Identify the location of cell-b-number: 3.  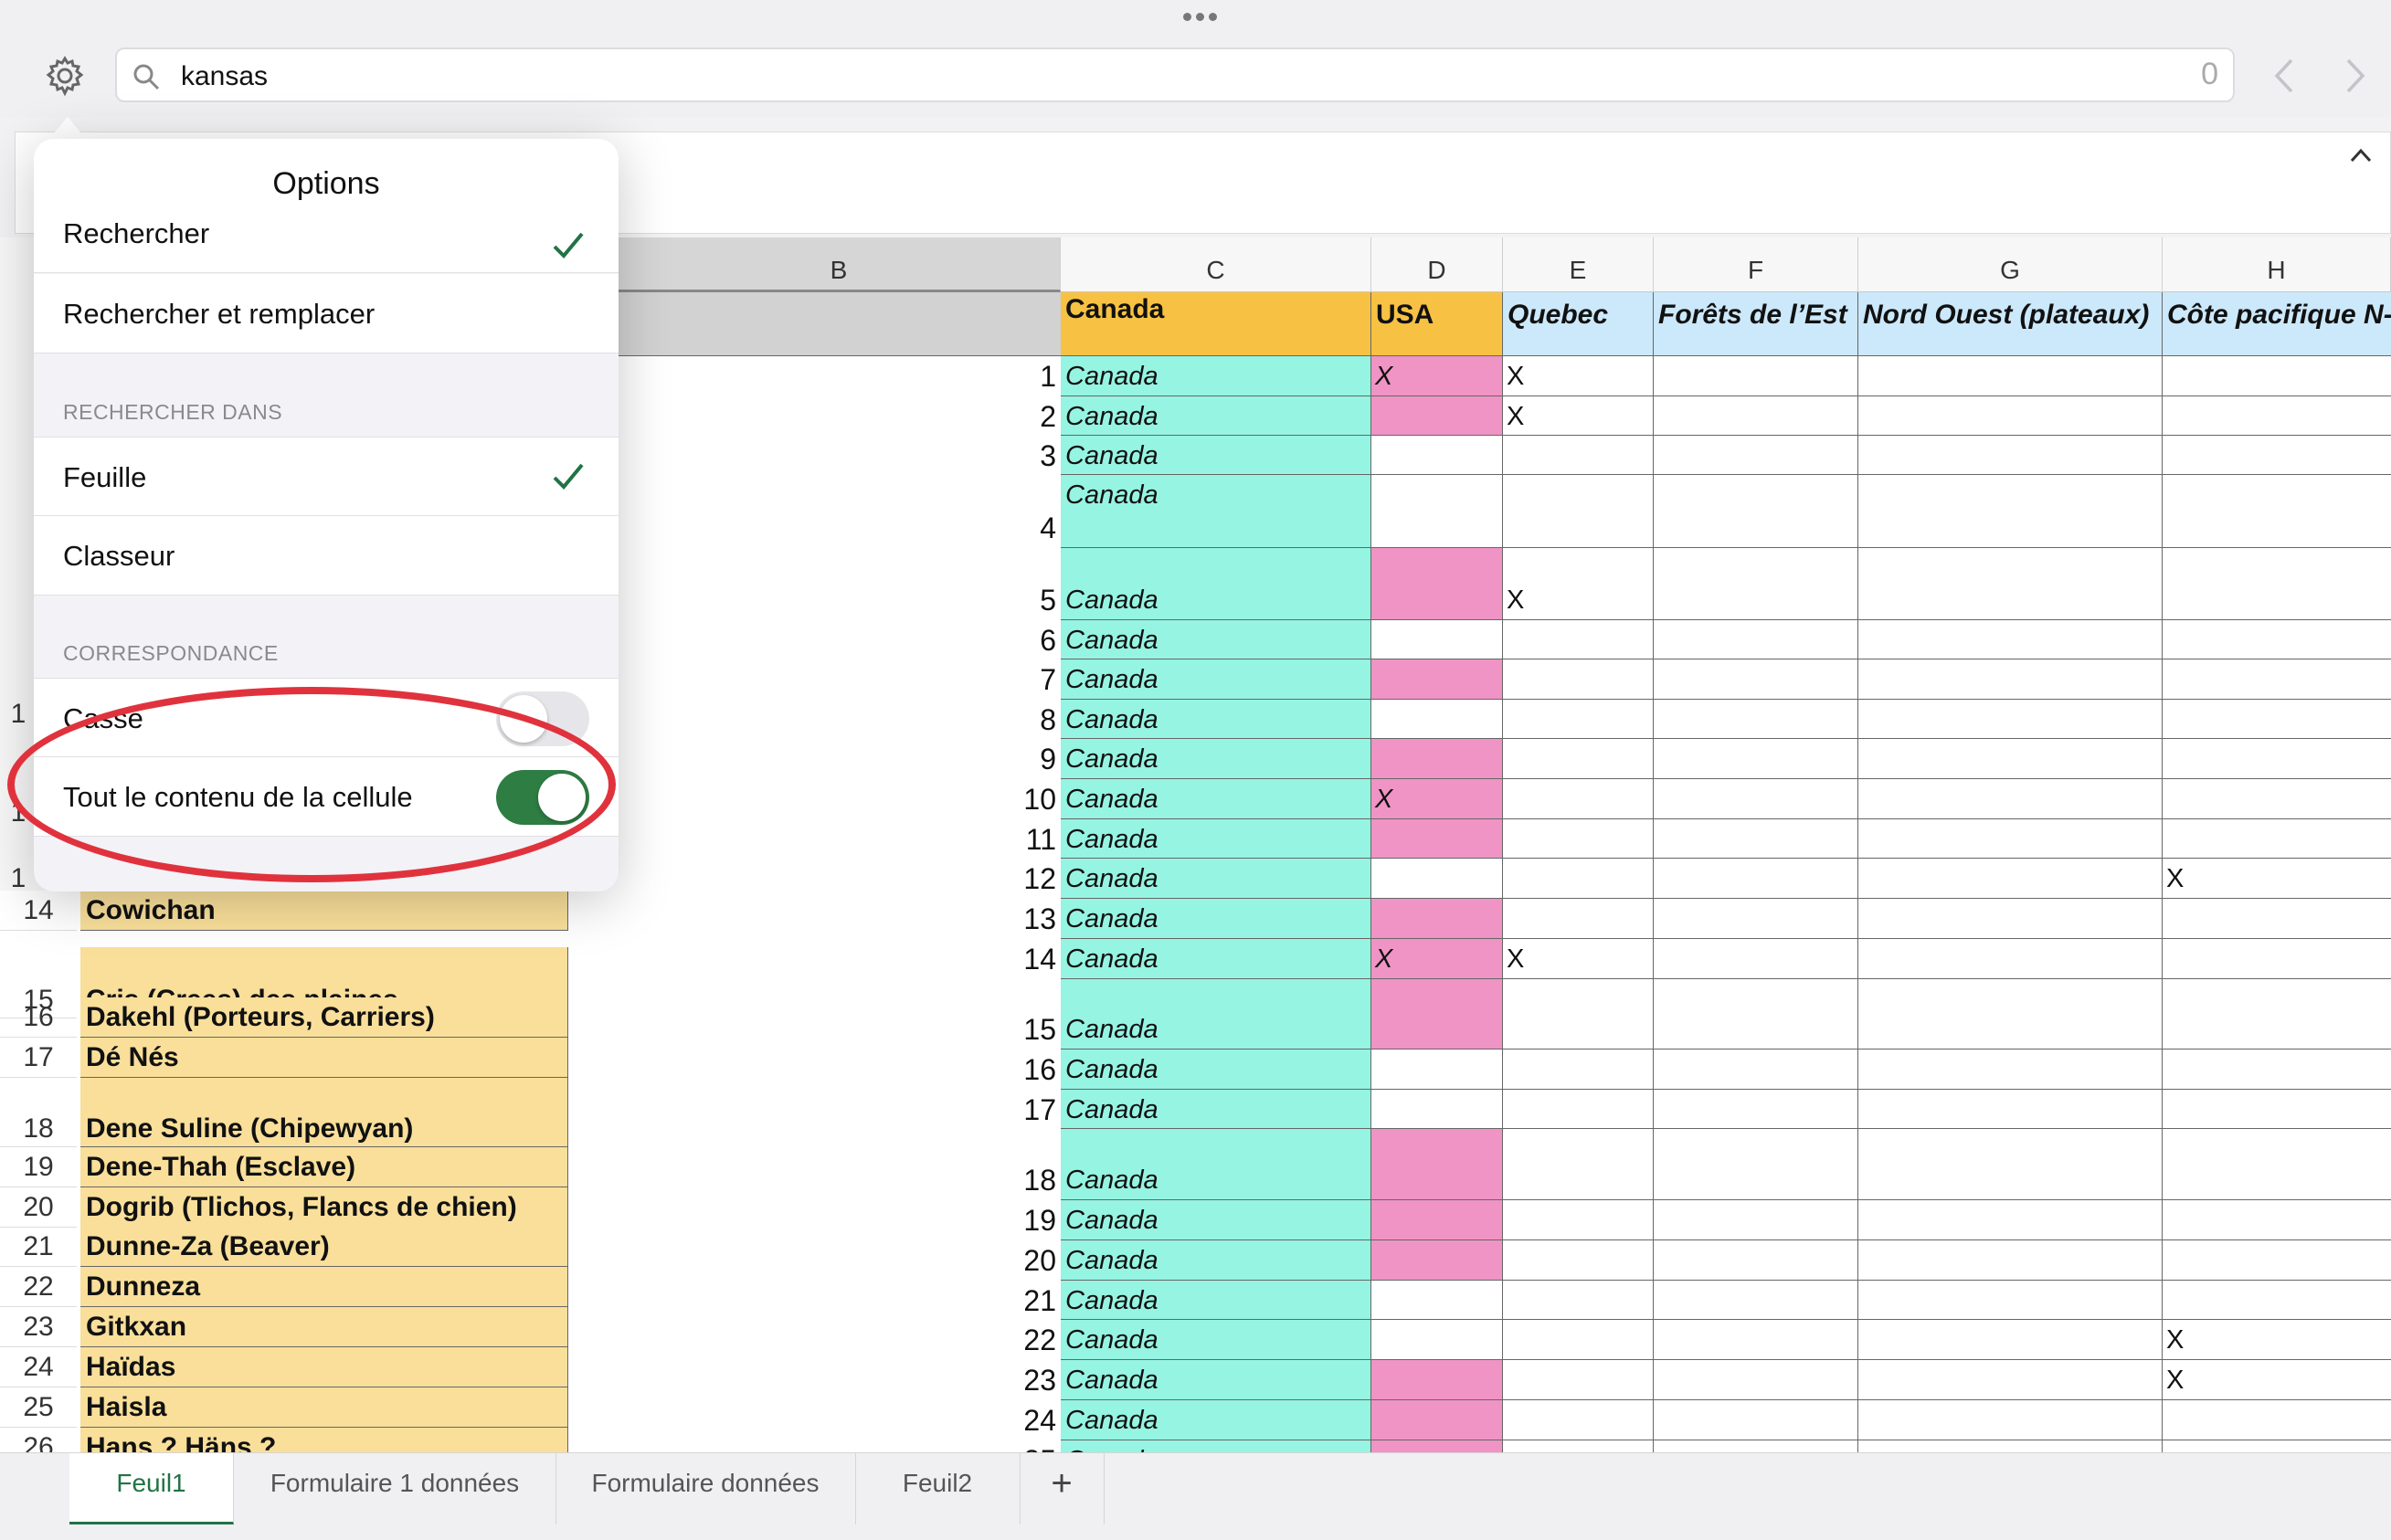
(839, 455).